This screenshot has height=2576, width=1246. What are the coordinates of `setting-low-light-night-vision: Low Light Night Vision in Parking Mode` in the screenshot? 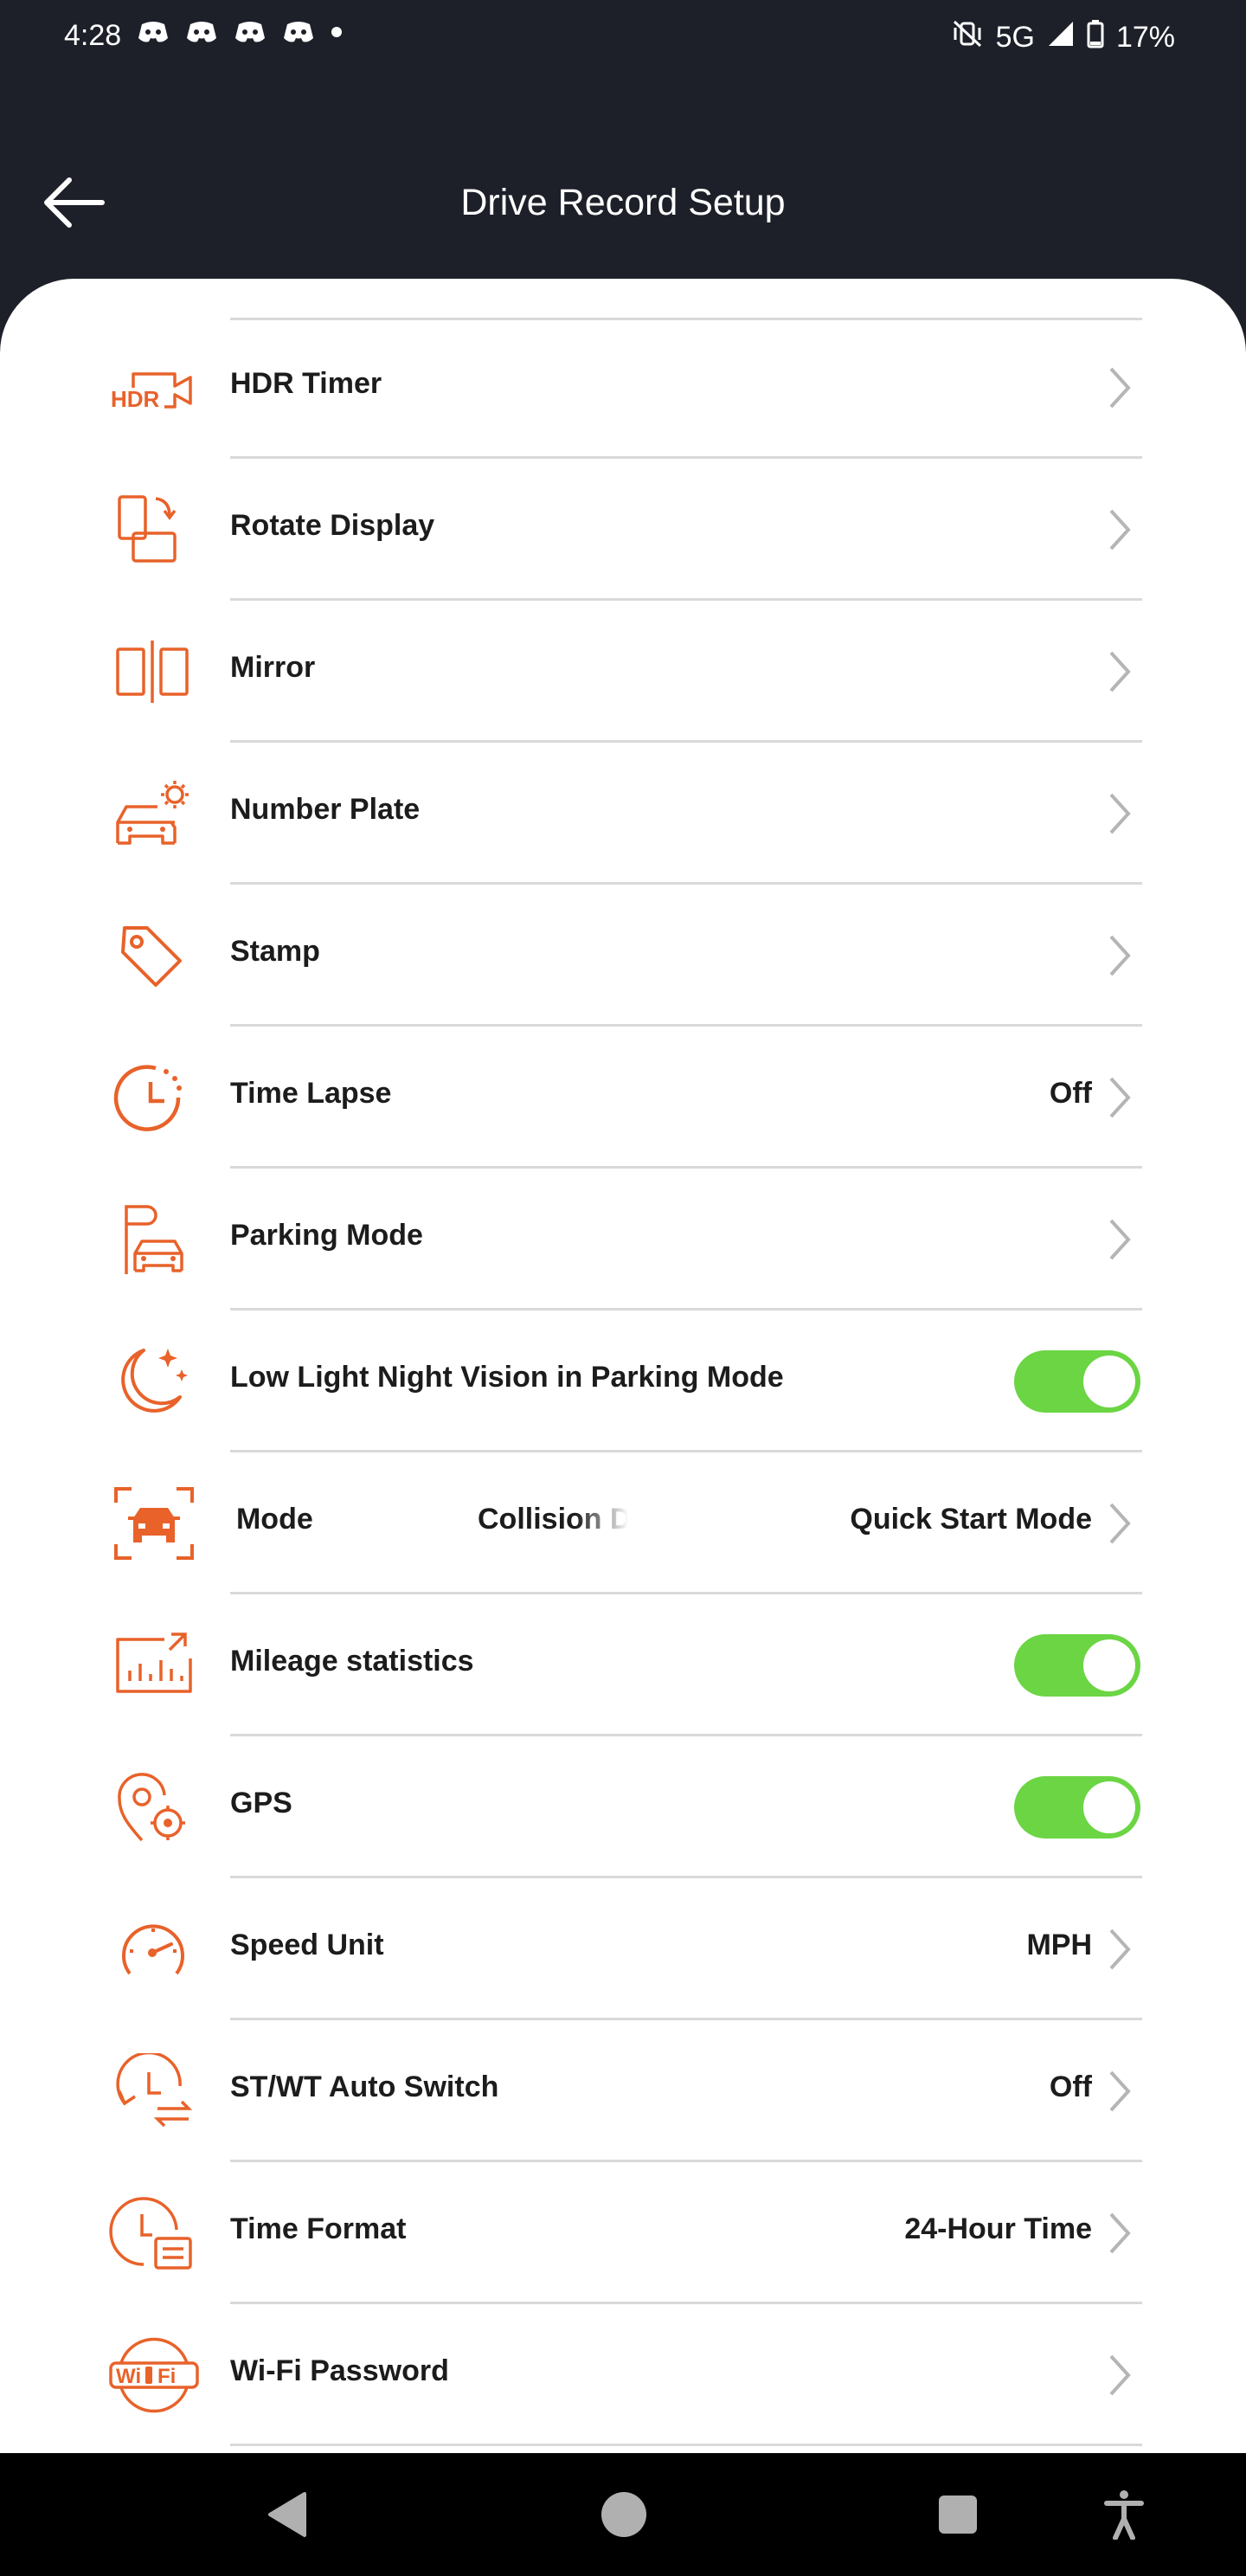 It's located at (623, 1381).